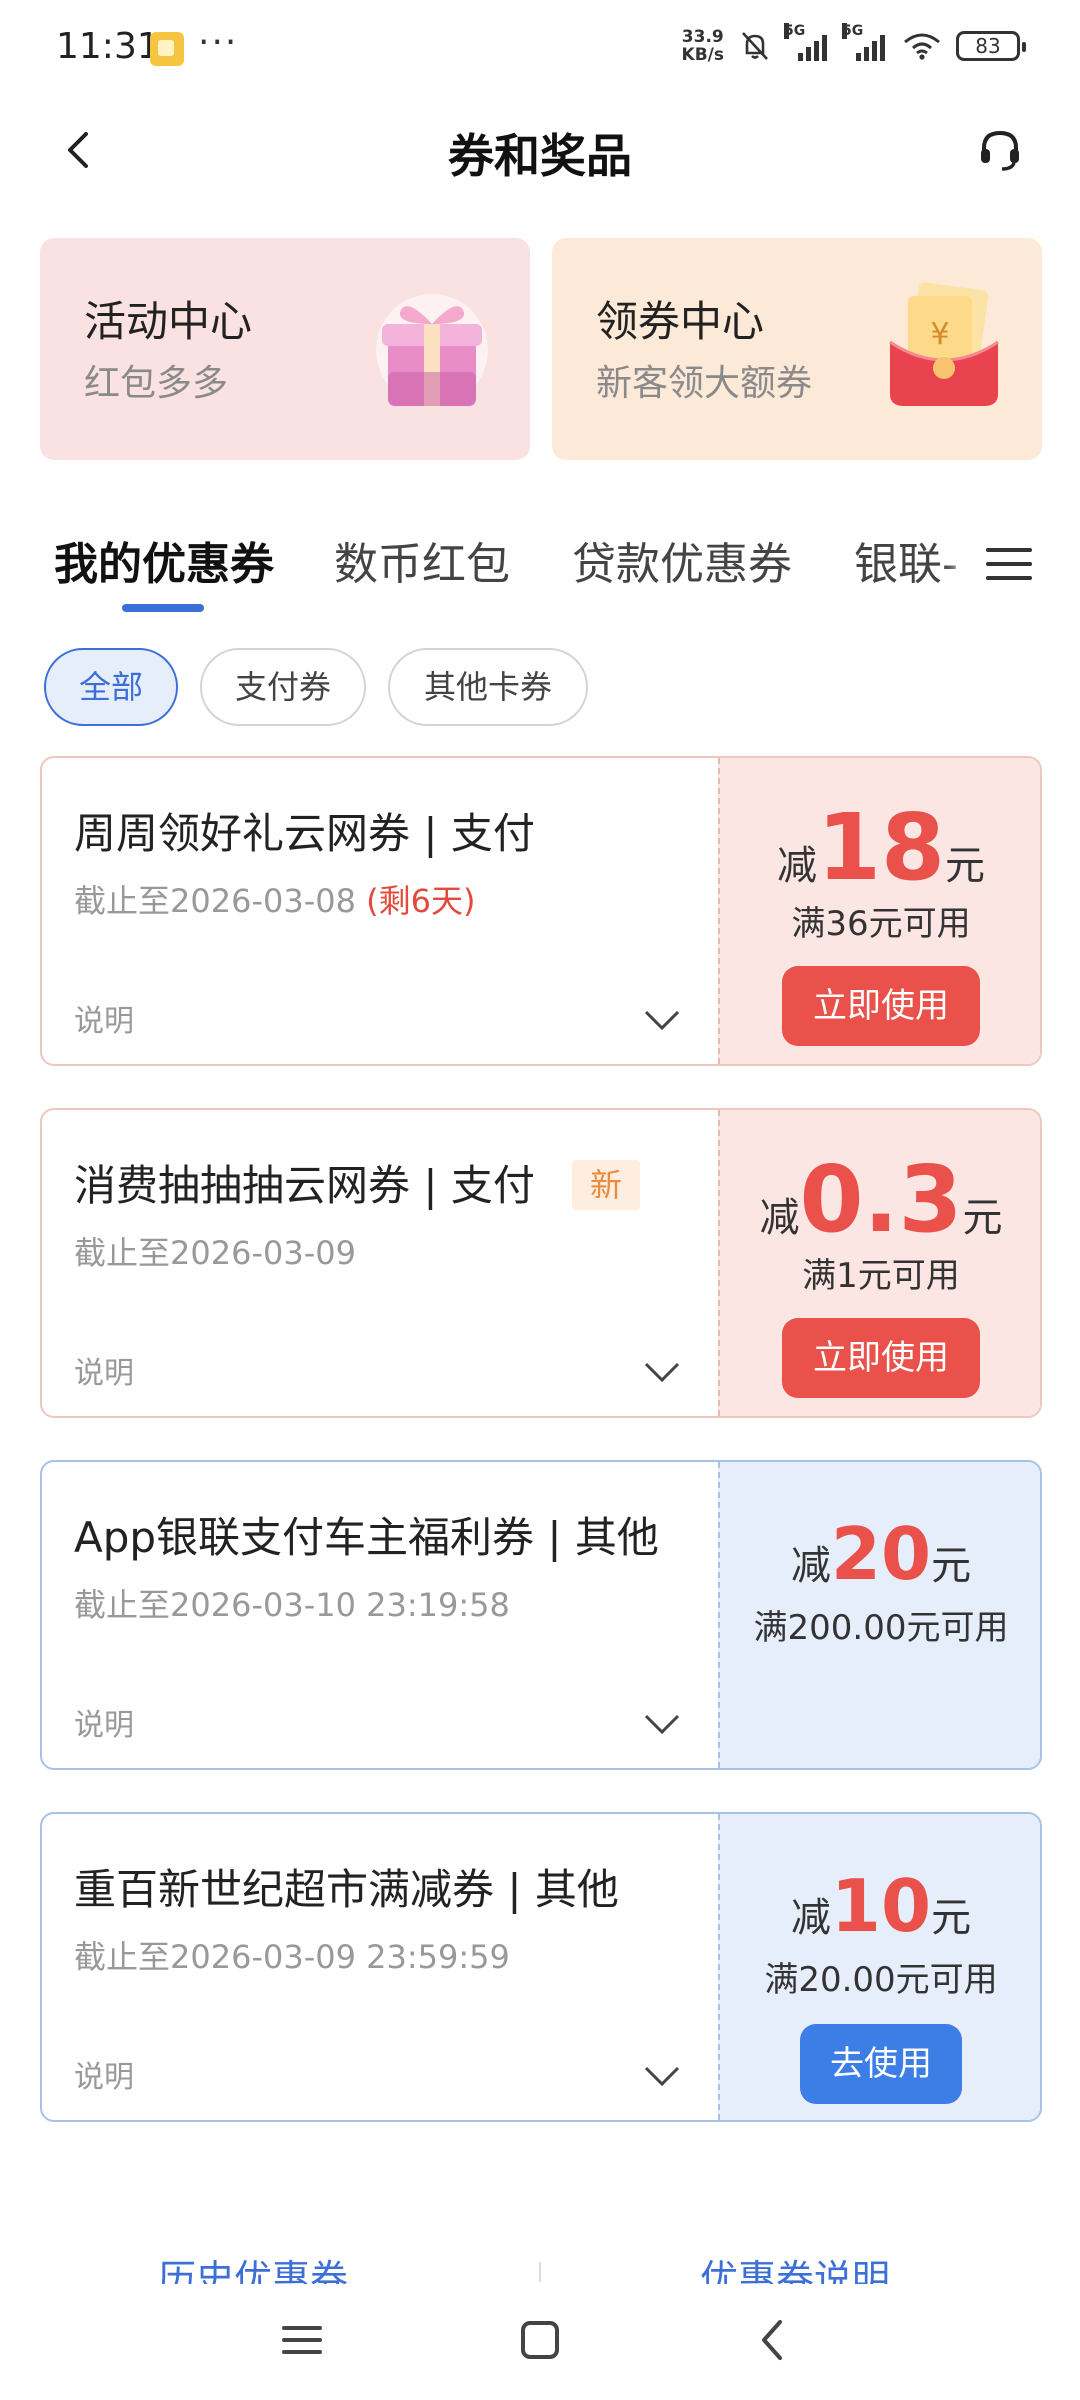 The image size is (1080, 2400). I want to click on battery-icon: 83, so click(991, 46).